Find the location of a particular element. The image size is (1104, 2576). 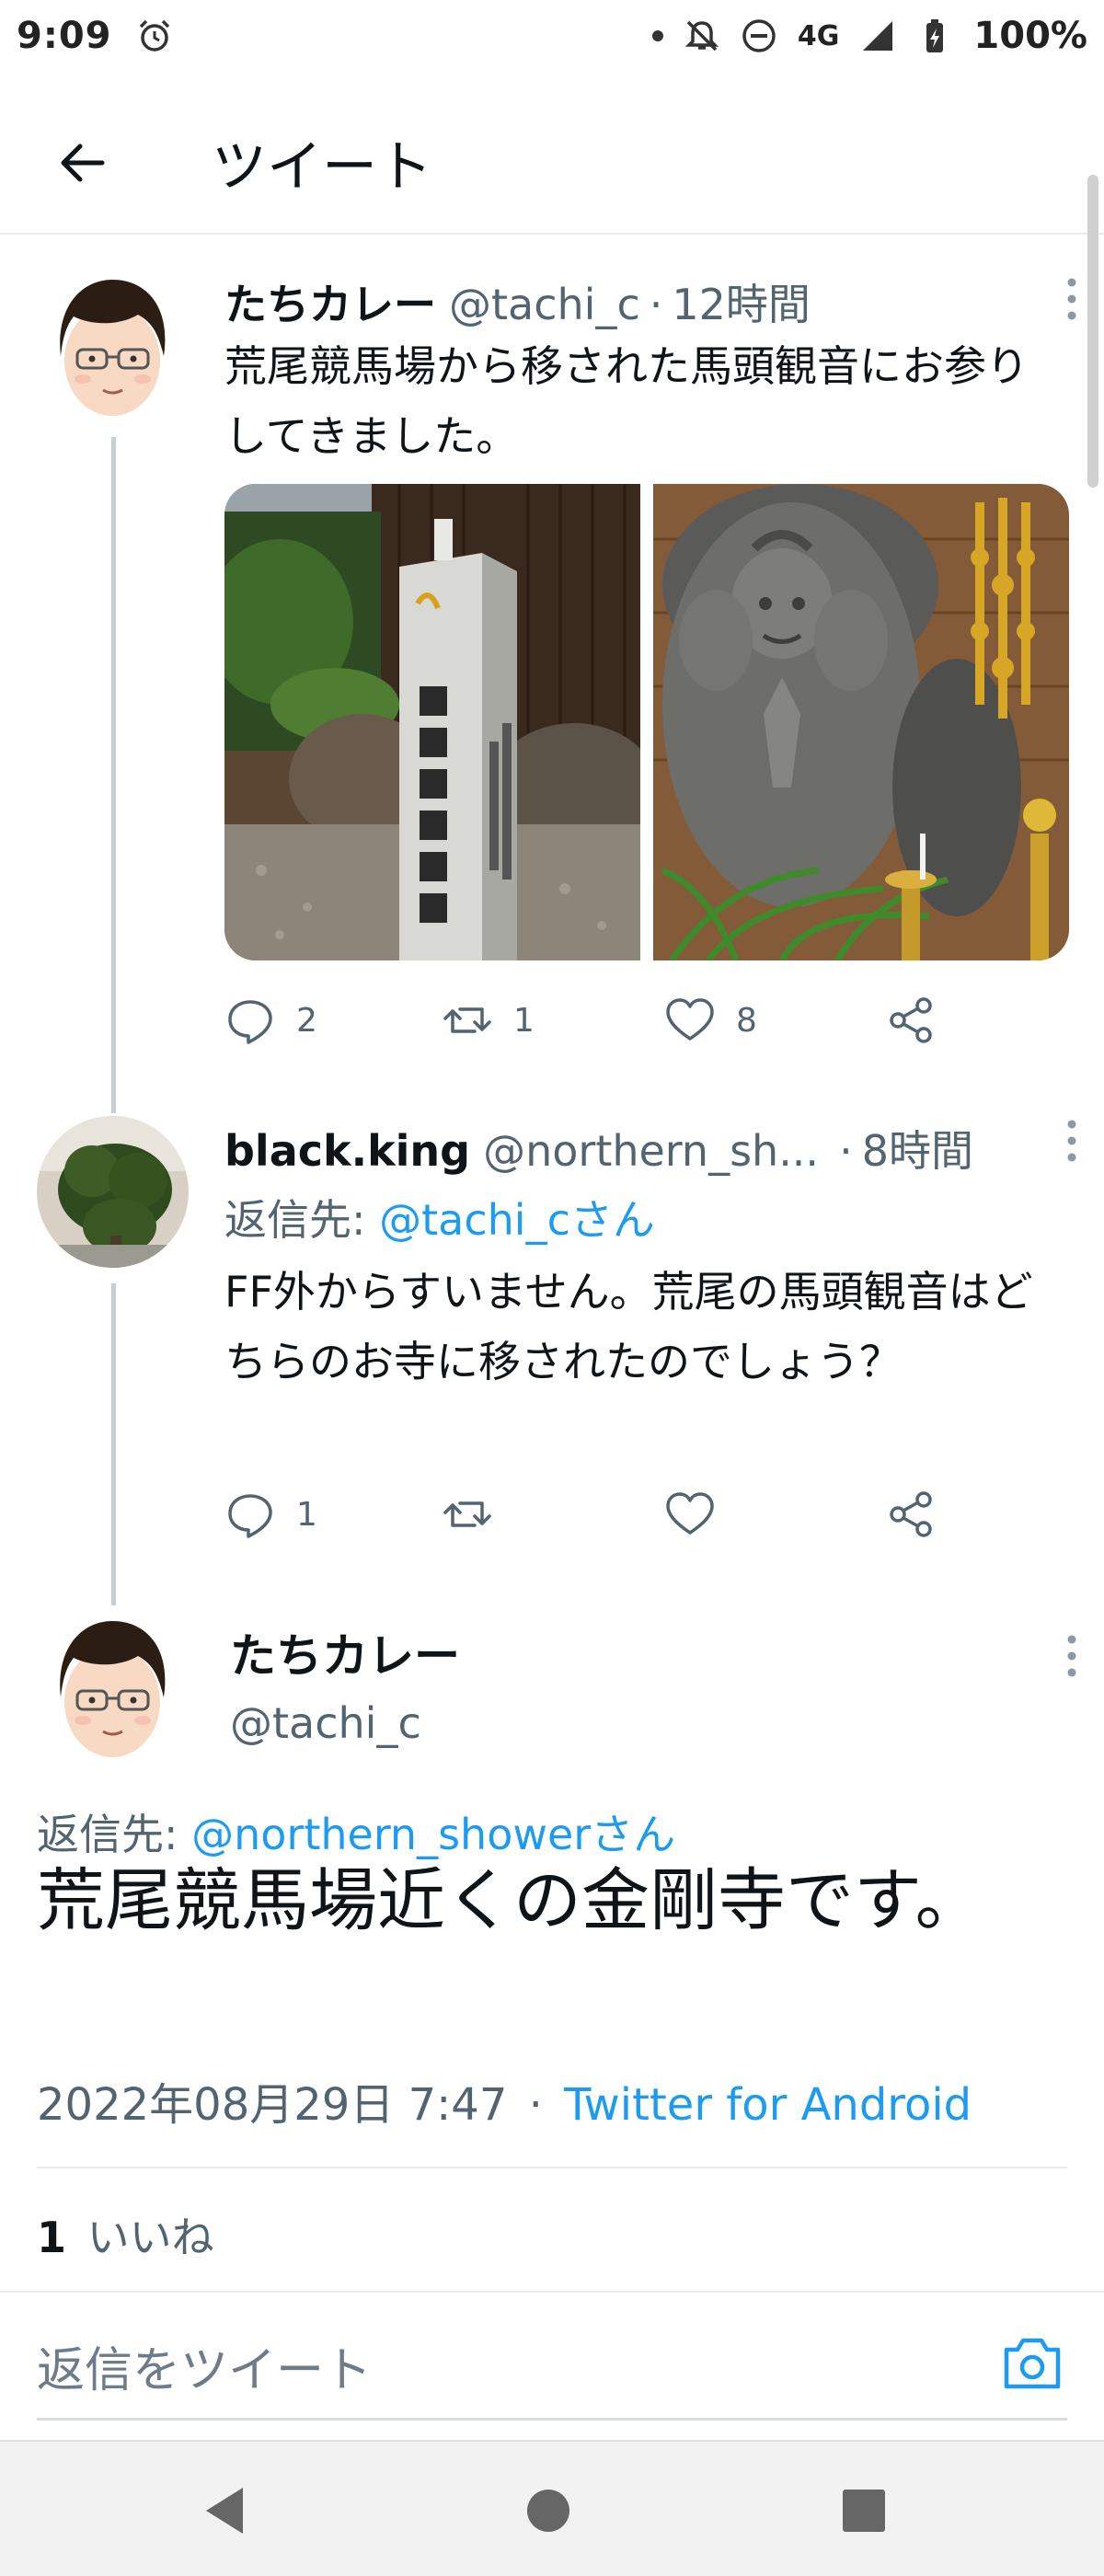

nav-back-icon is located at coordinates (227, 2510).